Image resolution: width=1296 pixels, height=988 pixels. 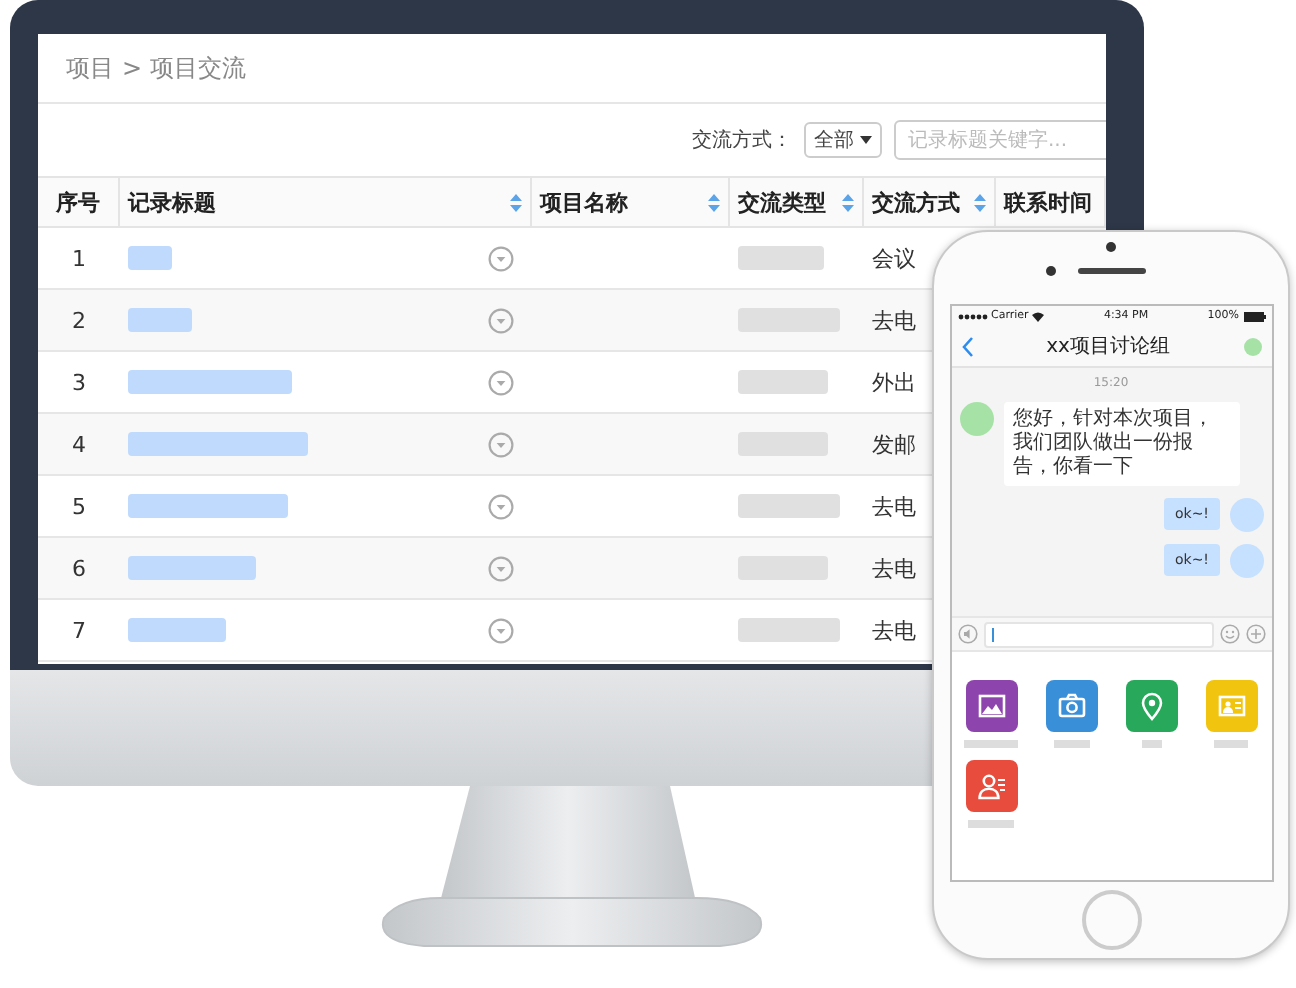 What do you see at coordinates (1051, 271) in the screenshot?
I see `sensor-dot` at bounding box center [1051, 271].